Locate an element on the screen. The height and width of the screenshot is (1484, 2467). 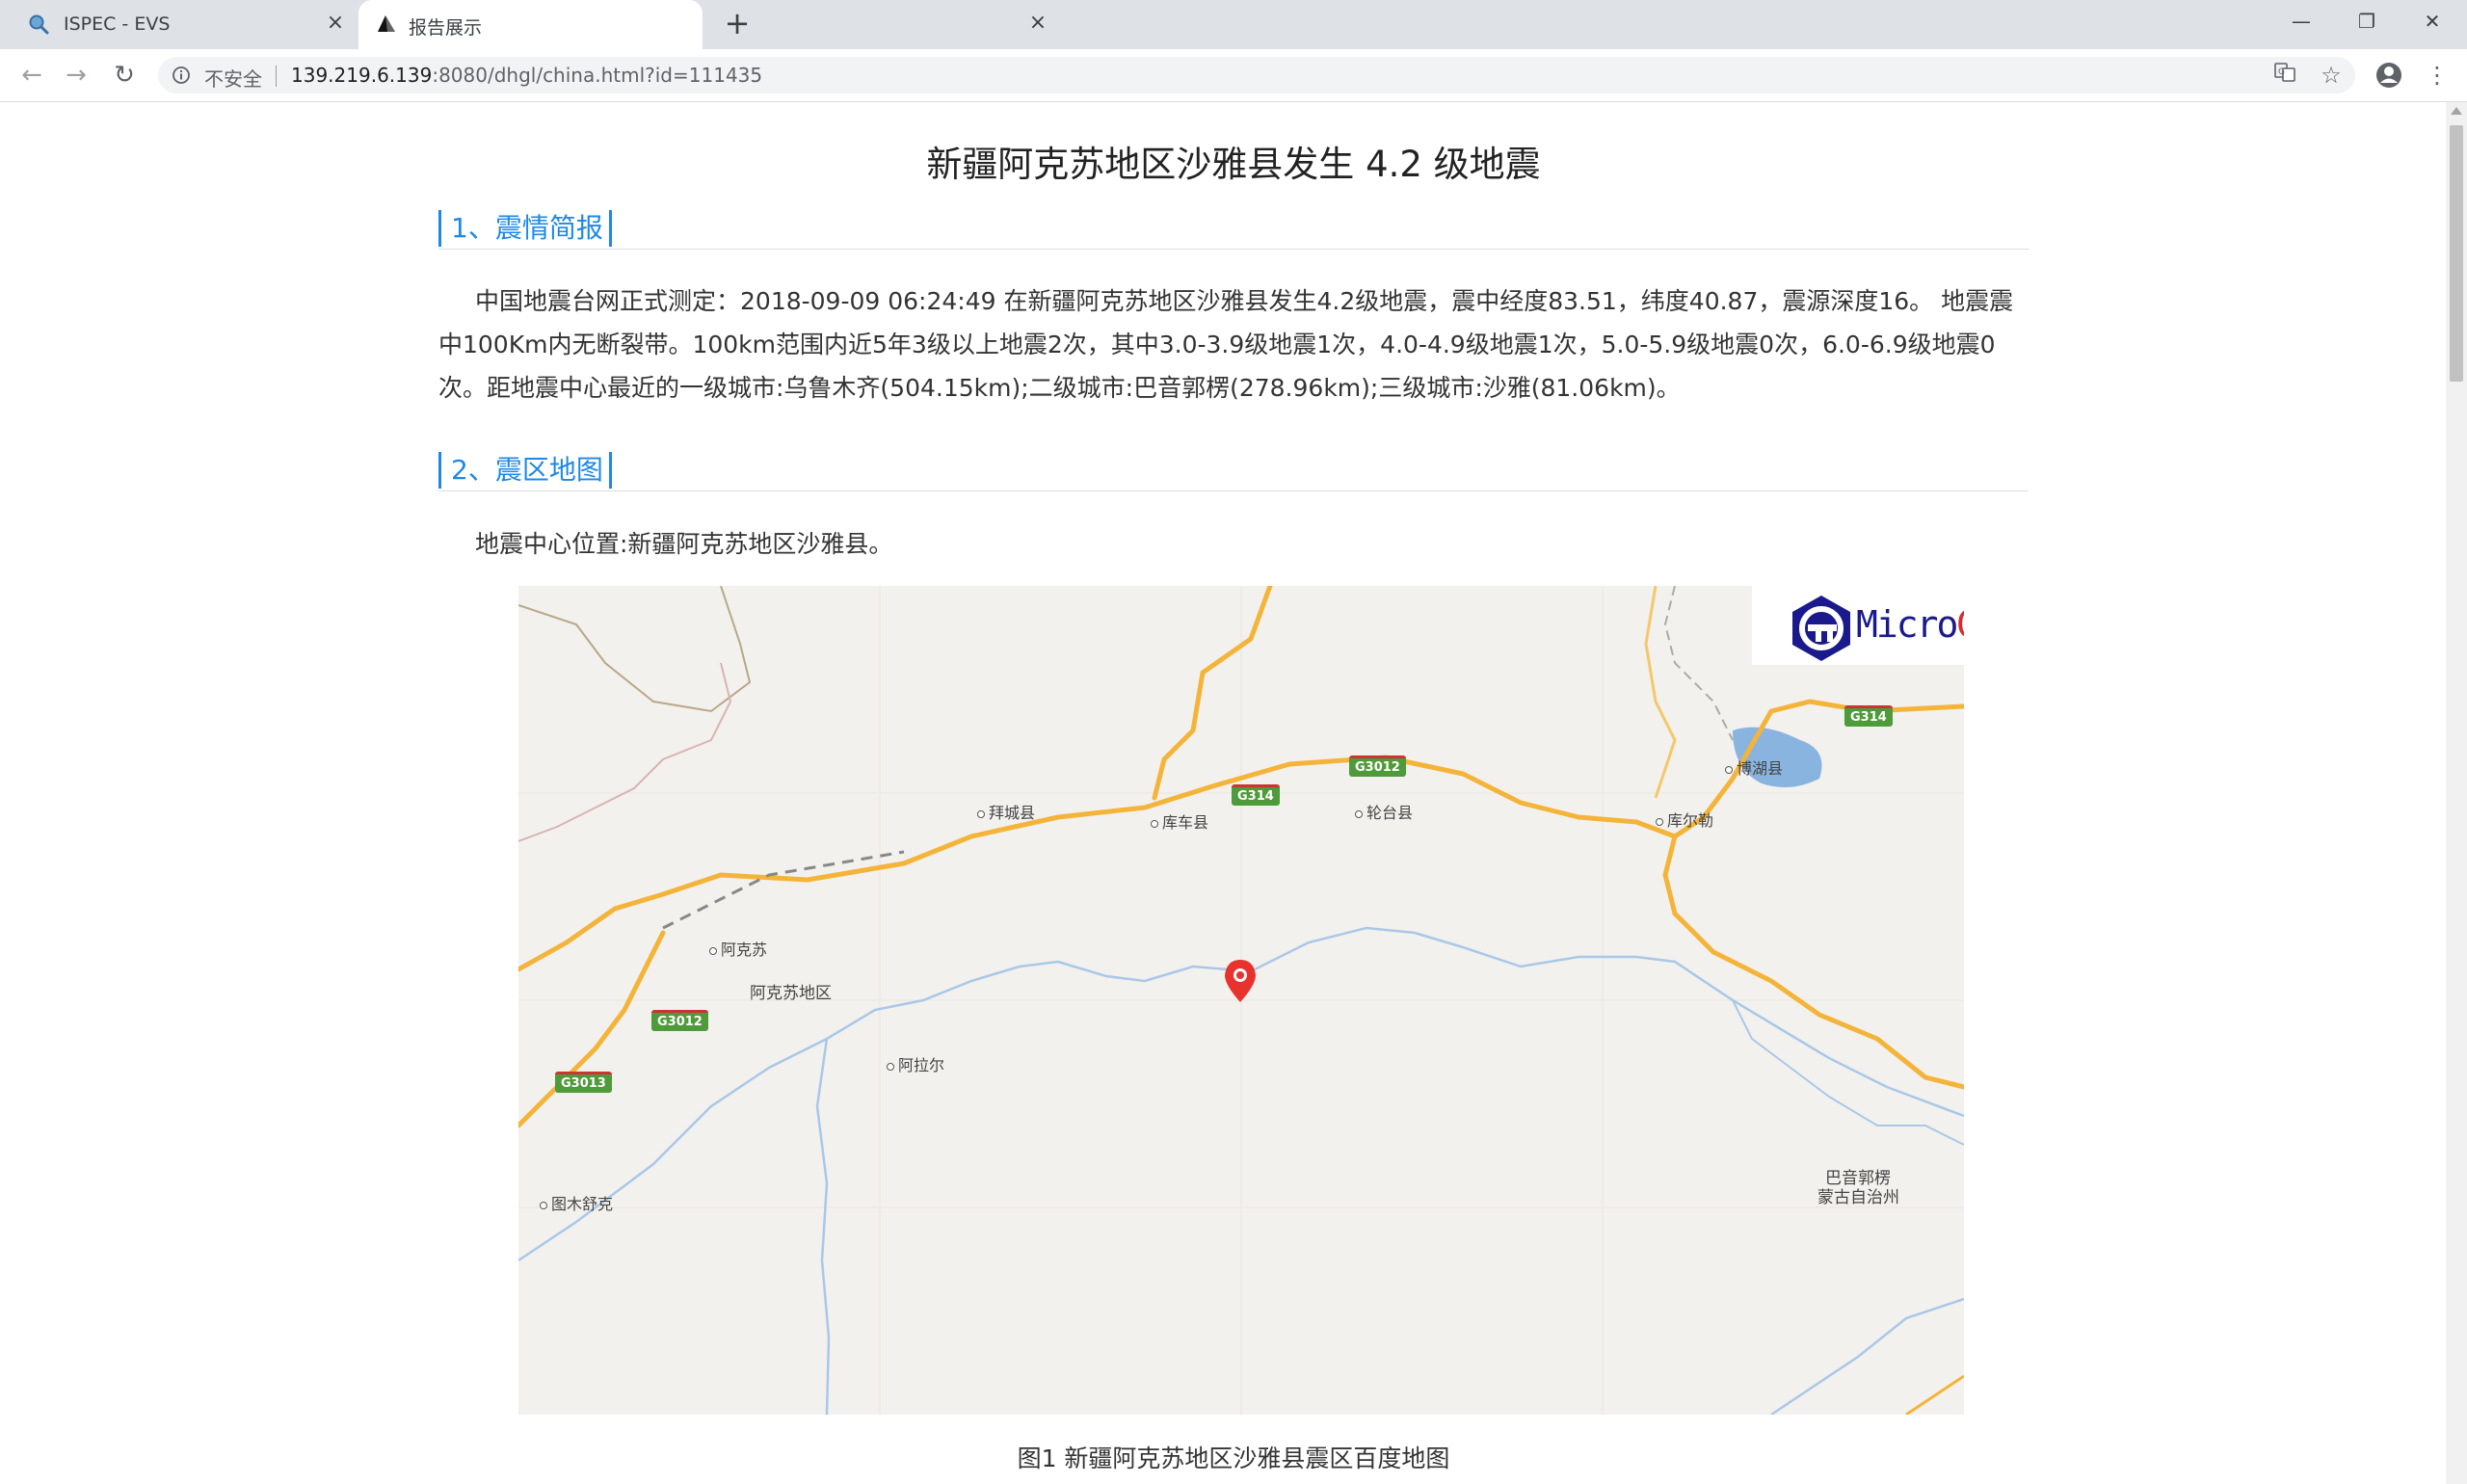
section-title: 1、震情简报 is located at coordinates (525, 228).